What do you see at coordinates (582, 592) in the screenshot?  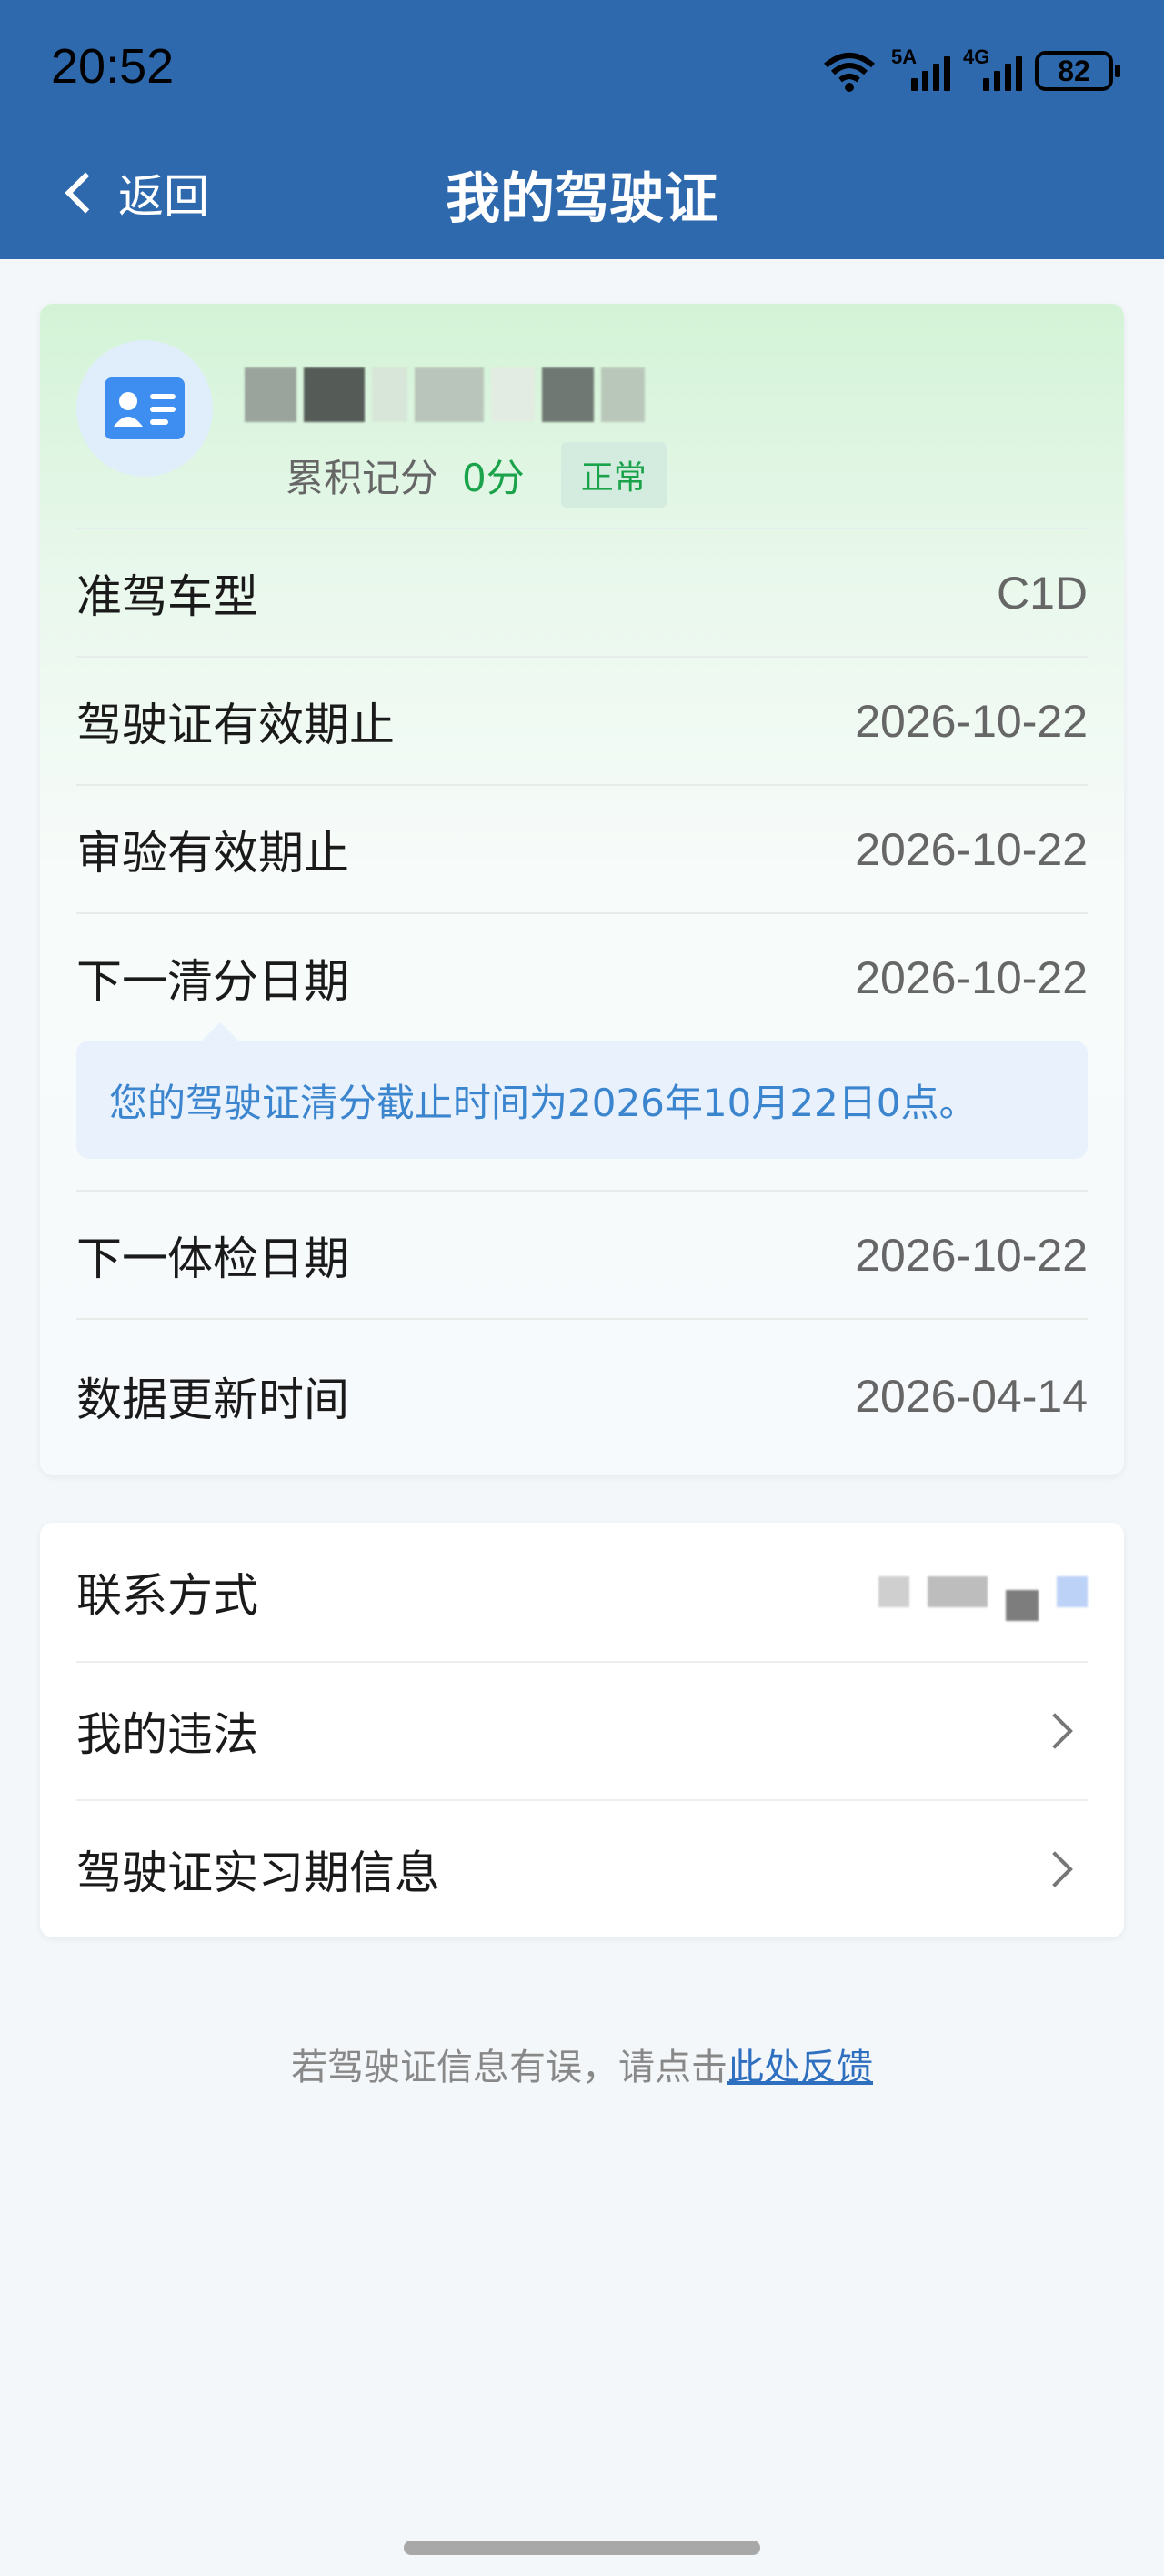 I see `info-row-license-class: 准驾车型 C1D` at bounding box center [582, 592].